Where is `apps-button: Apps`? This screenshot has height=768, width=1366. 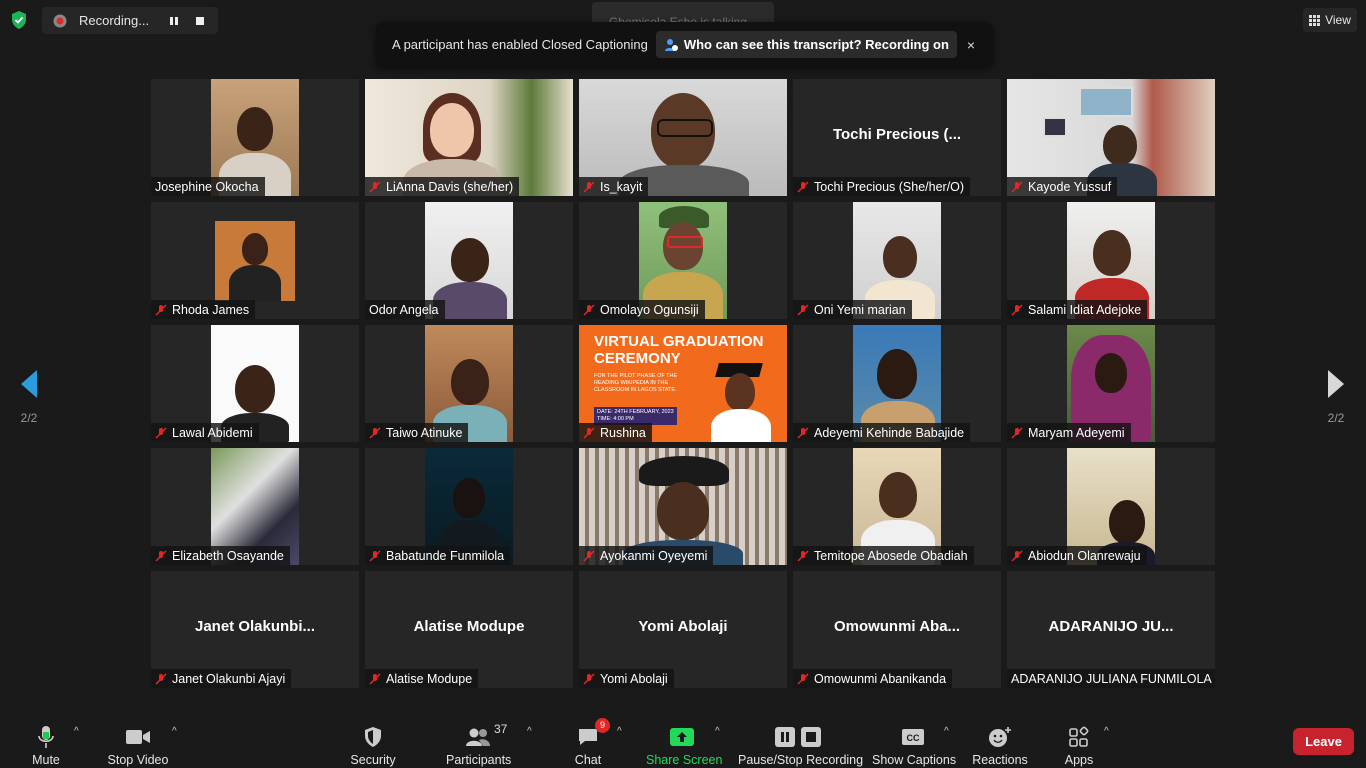
apps-button: Apps is located at coordinates (1079, 745).